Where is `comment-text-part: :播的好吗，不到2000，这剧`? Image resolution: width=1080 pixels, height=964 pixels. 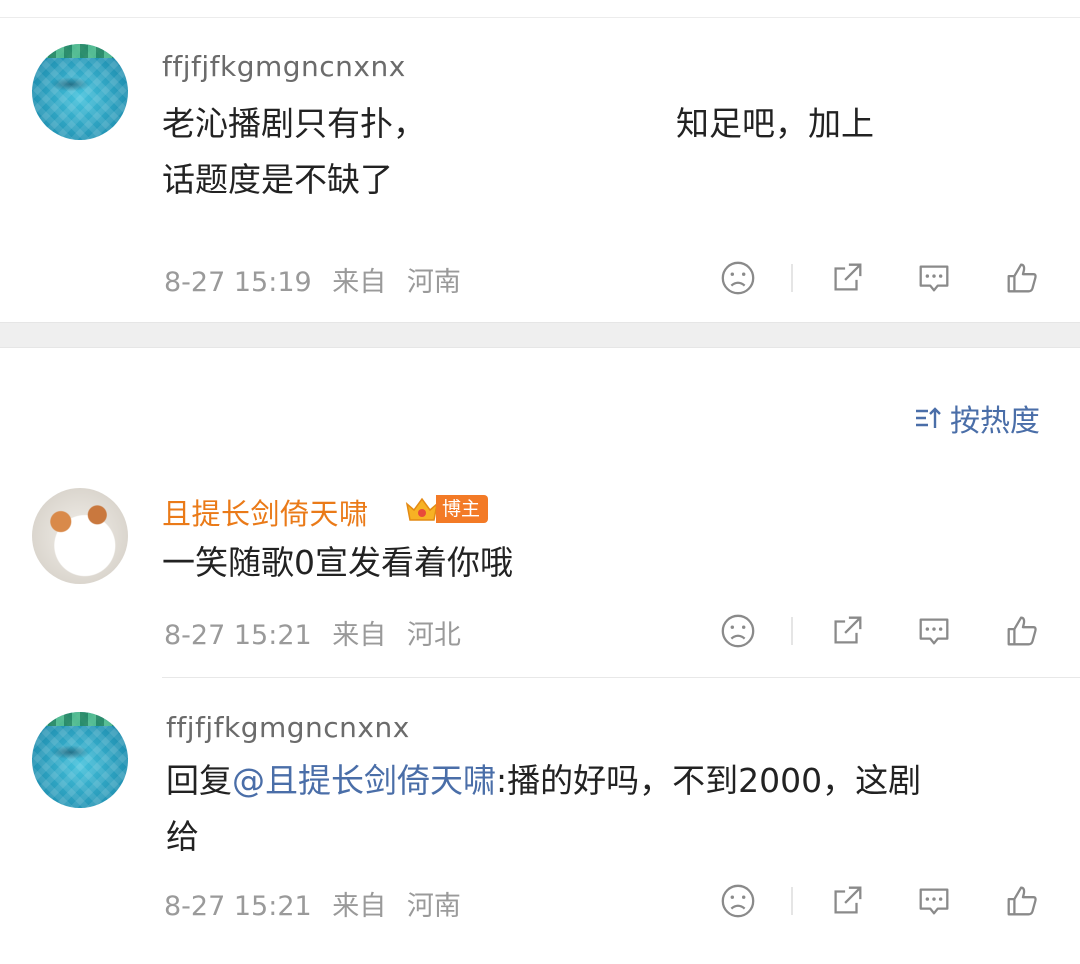
comment-text-part: :播的好吗，不到2000，这剧 is located at coordinates (709, 780).